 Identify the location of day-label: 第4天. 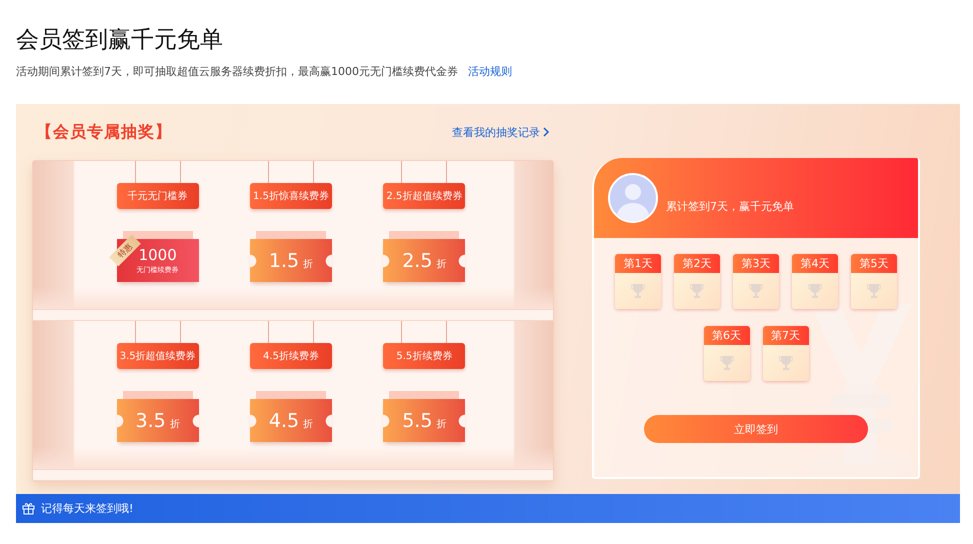
(815, 263).